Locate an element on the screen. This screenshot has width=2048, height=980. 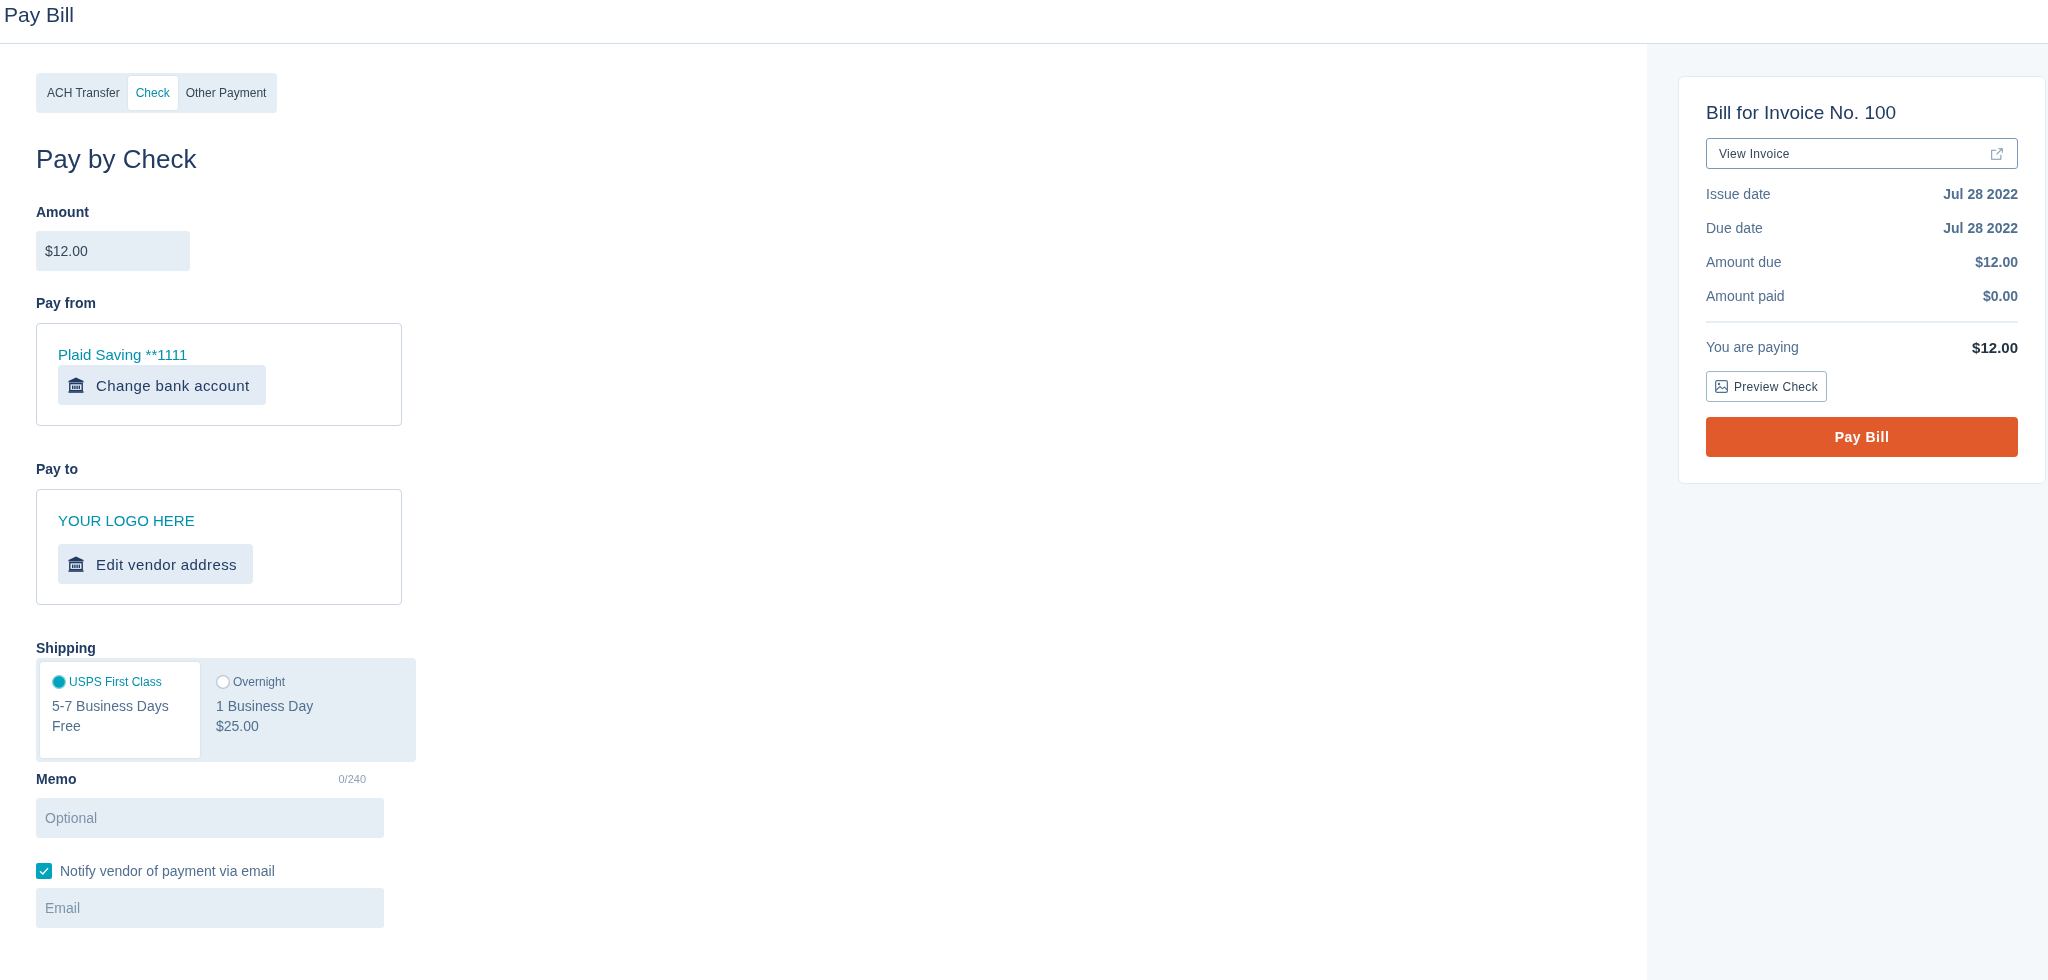
payment-tab: ACH Transfer is located at coordinates (83, 93).